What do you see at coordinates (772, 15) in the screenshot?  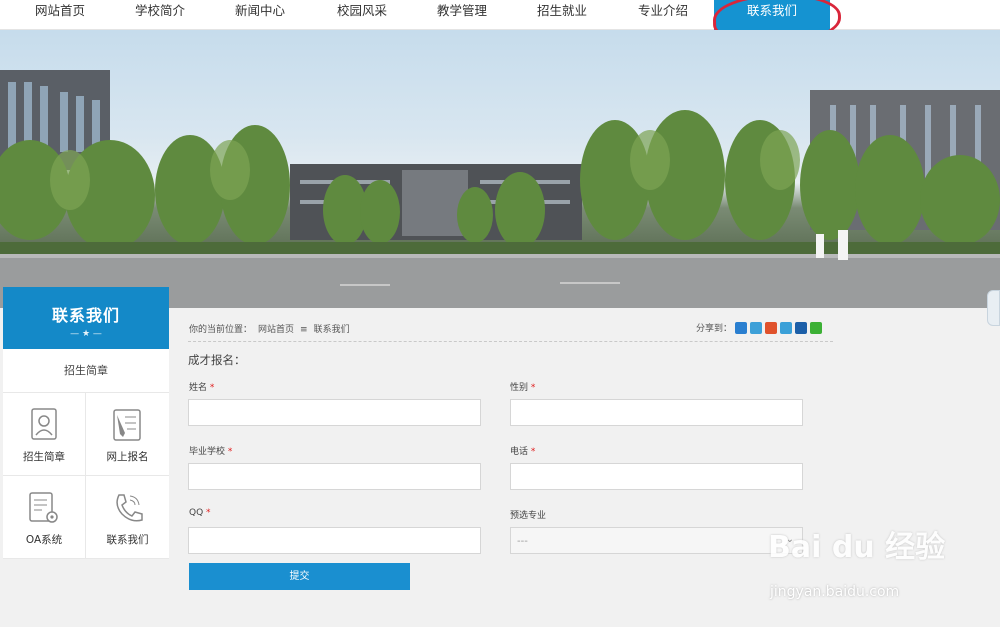 I see `nav-item-contact: 联系我们` at bounding box center [772, 15].